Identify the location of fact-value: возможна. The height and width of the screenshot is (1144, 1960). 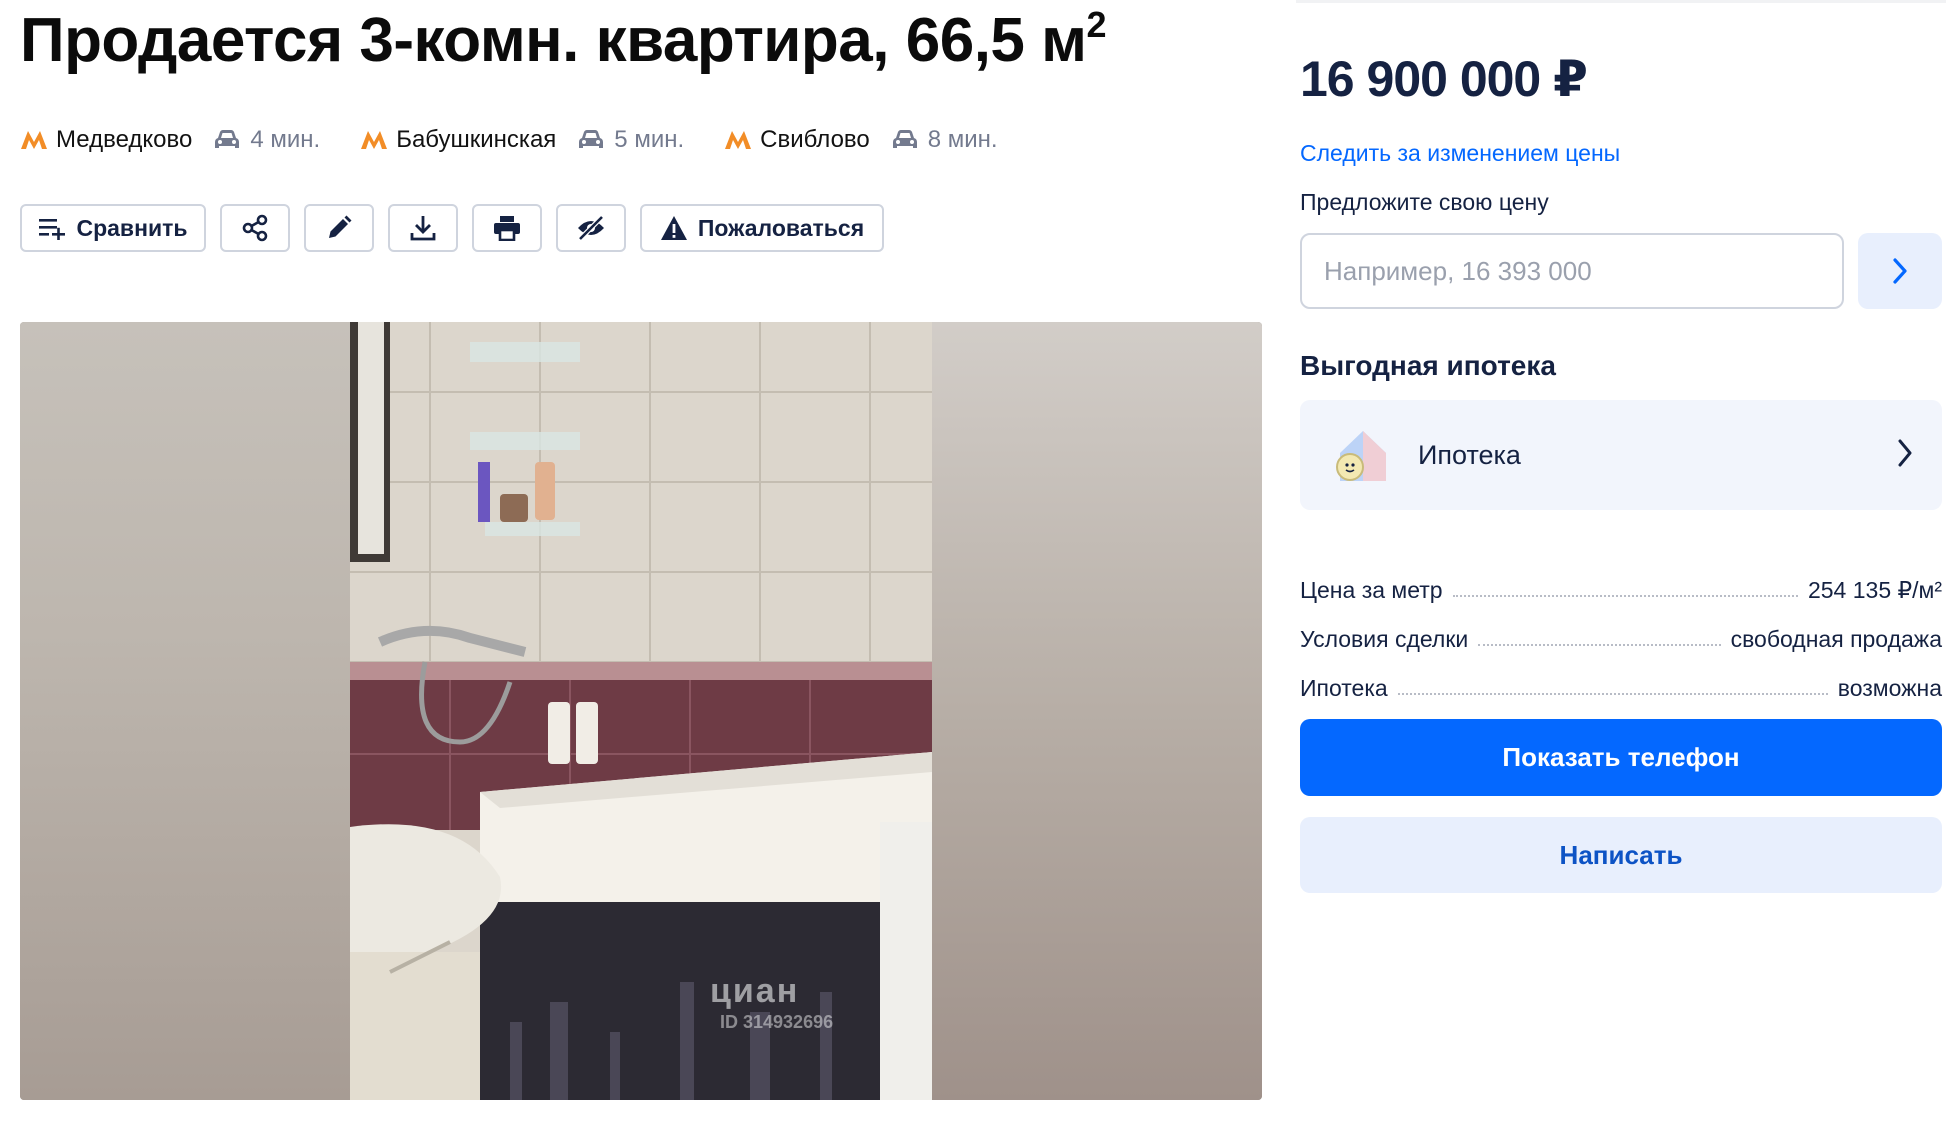
(1889, 688).